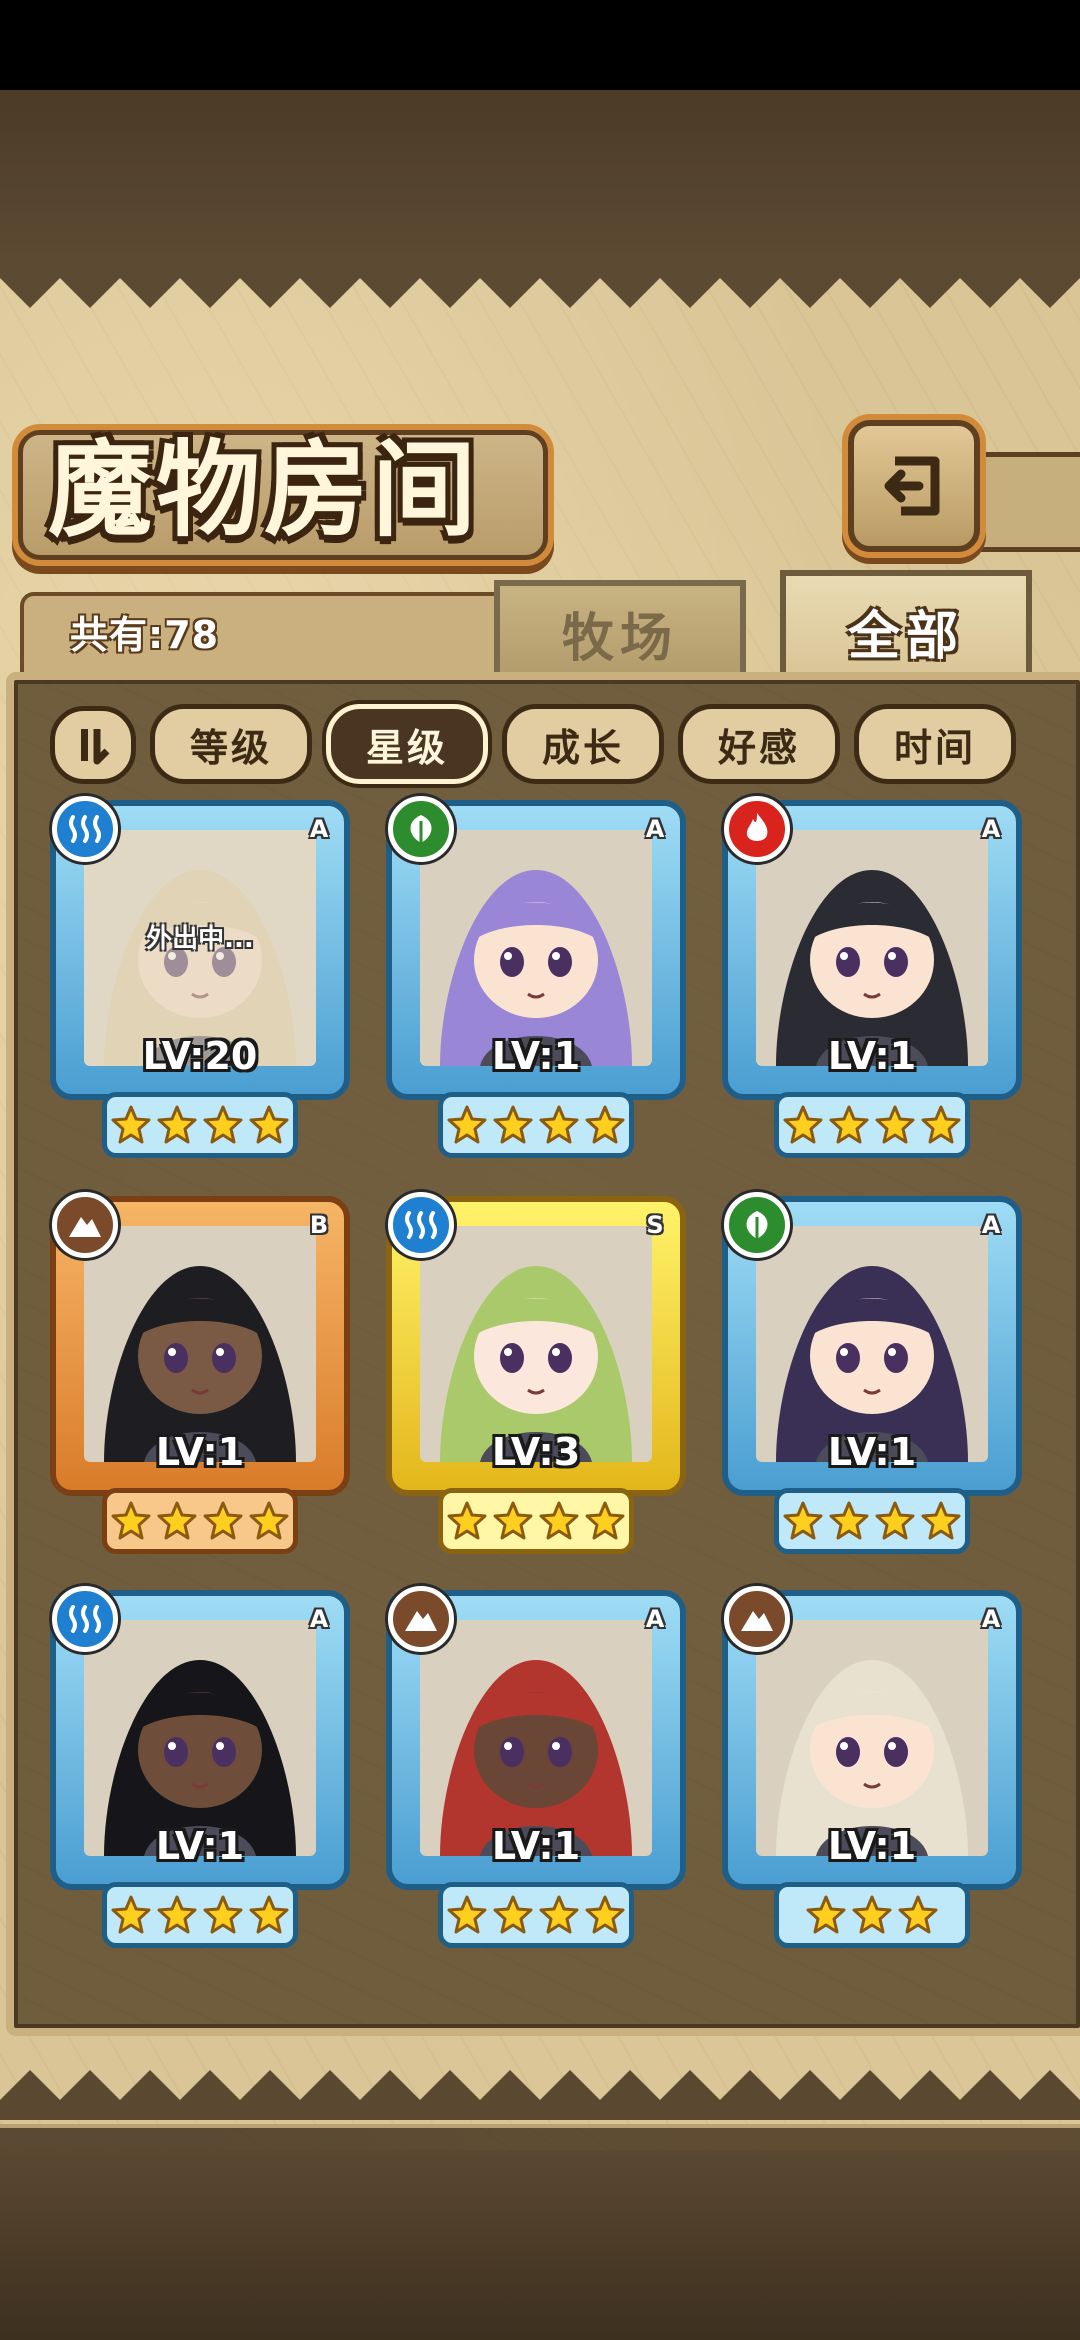  Describe the element at coordinates (655, 1225) in the screenshot. I see `rarity-tag: S` at that location.